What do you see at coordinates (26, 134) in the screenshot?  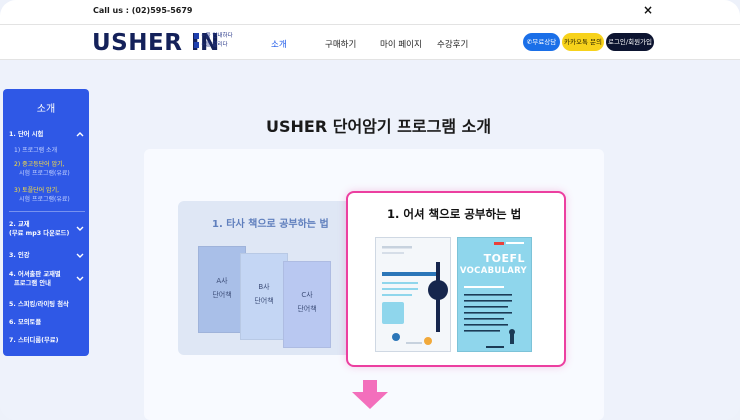 I see `sidebar-item-word-test: 1. 단어 시험` at bounding box center [26, 134].